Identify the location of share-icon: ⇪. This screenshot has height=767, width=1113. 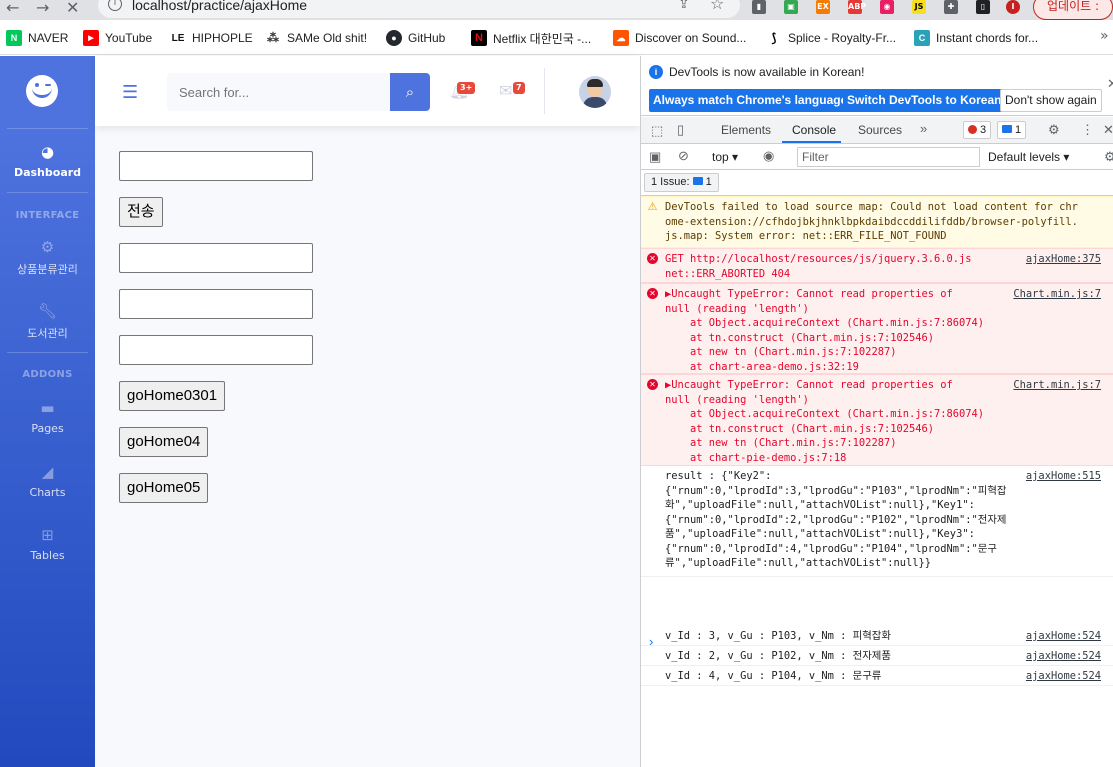
(684, 6).